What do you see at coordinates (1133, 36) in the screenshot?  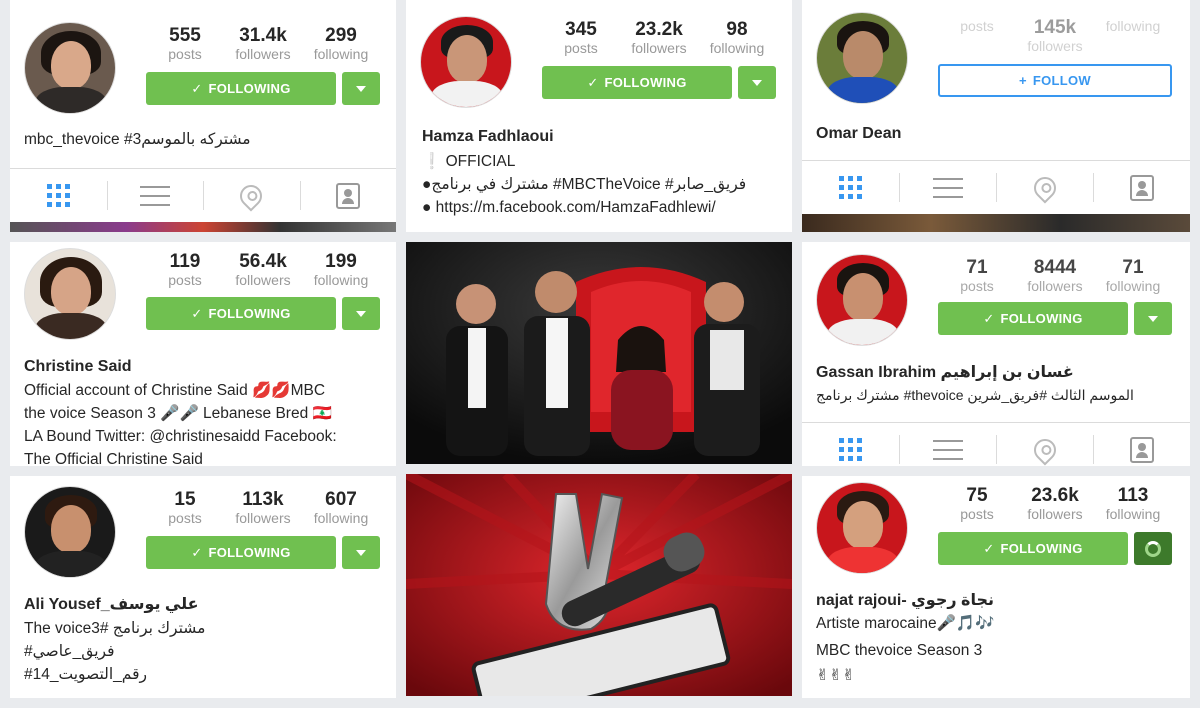 I see `following-stat: following` at bounding box center [1133, 36].